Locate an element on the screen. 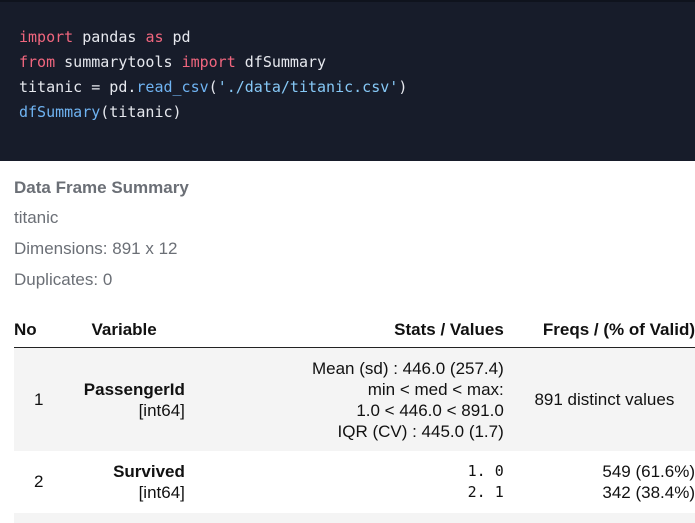 This screenshot has height=523, width=695. header-no: No is located at coordinates (39, 330).